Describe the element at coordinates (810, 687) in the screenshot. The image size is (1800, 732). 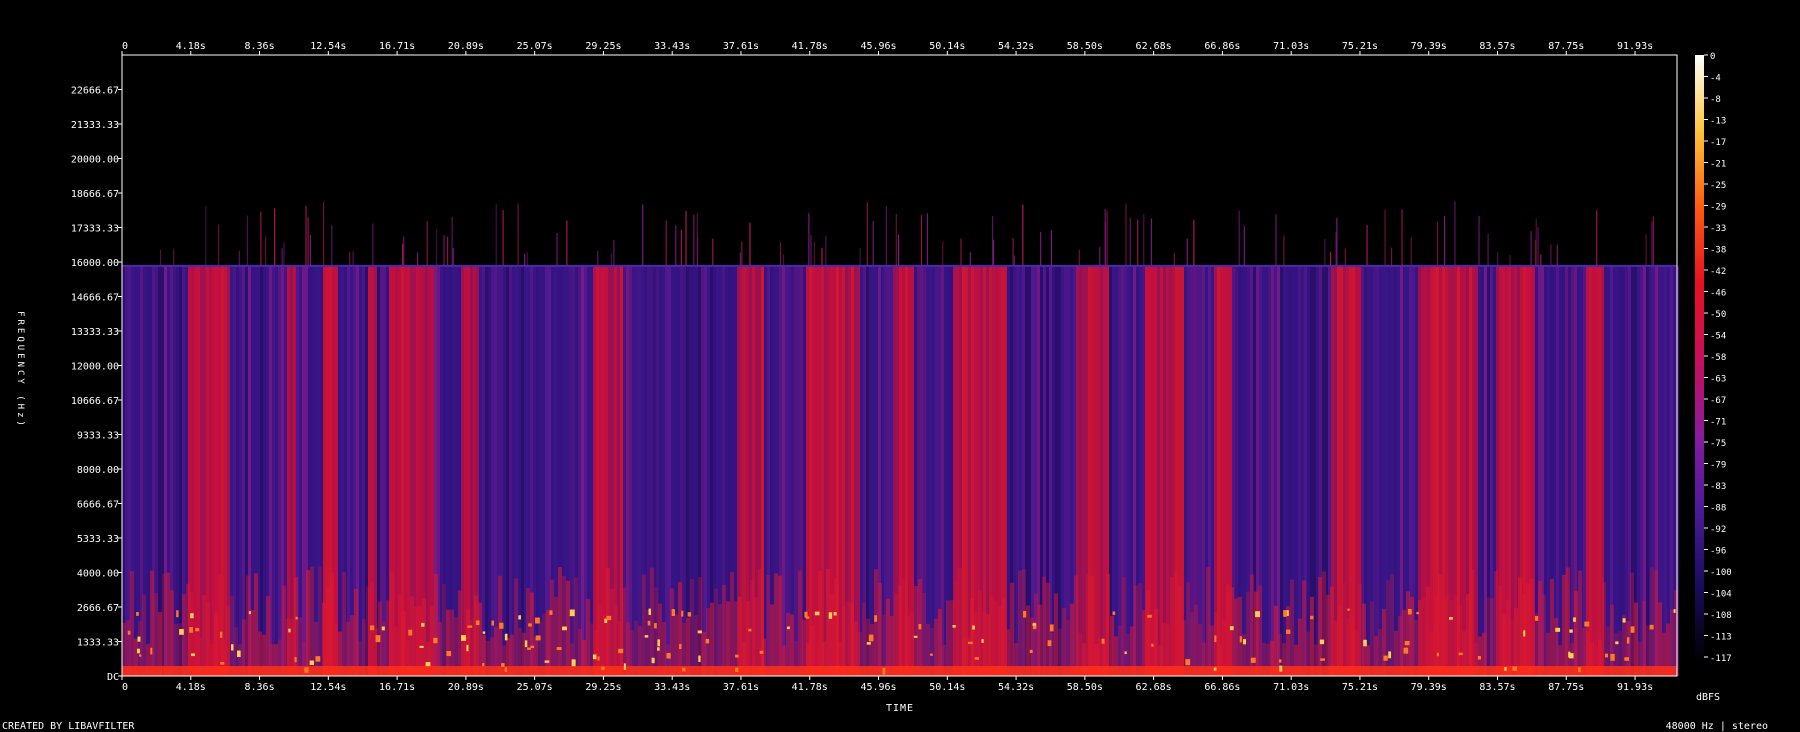
I see `x-tick-label-bottom: 41.78s` at that location.